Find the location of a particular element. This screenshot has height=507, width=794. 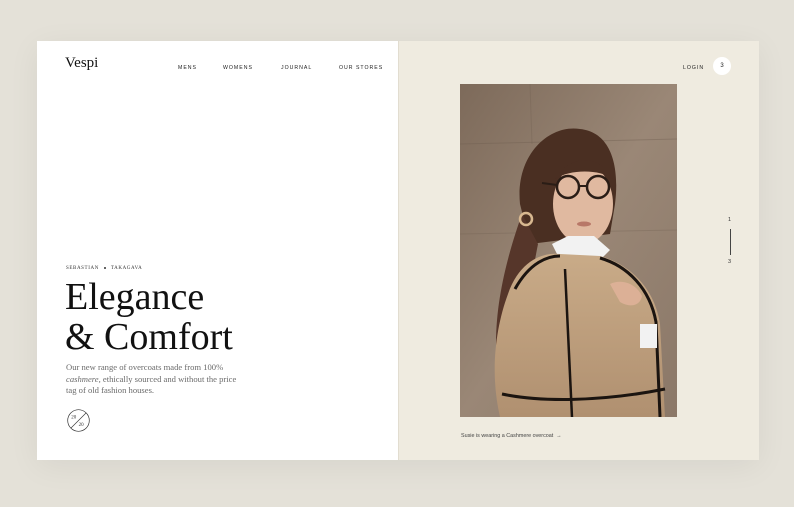

cart-button: 3 is located at coordinates (722, 66).